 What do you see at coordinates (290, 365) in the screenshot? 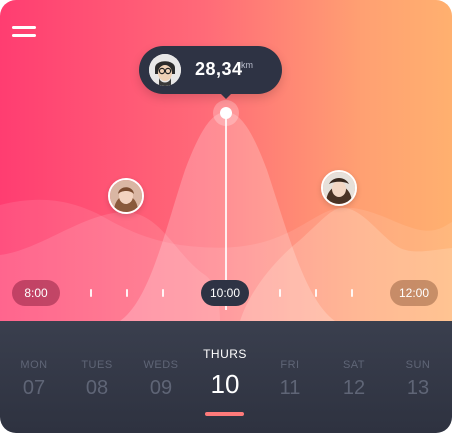
I see `day-name: FRI` at bounding box center [290, 365].